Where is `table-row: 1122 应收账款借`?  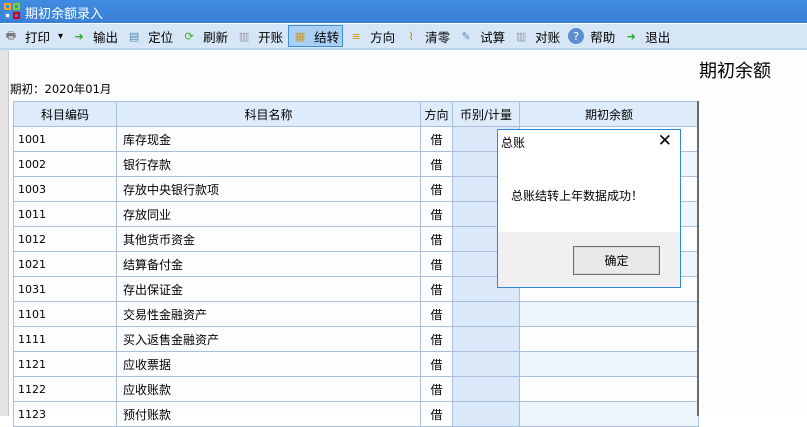
table-row: 1122 应收账款借 is located at coordinates (356, 389).